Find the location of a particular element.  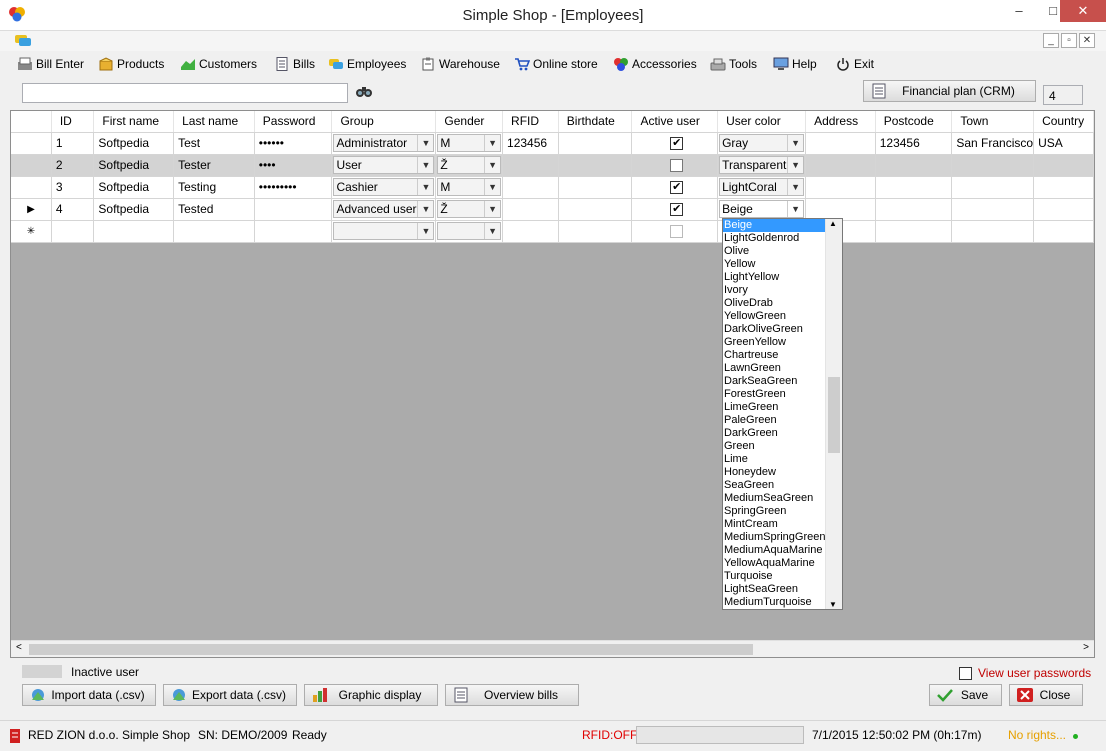

active-checkbox: ✔ is located at coordinates (677, 187).